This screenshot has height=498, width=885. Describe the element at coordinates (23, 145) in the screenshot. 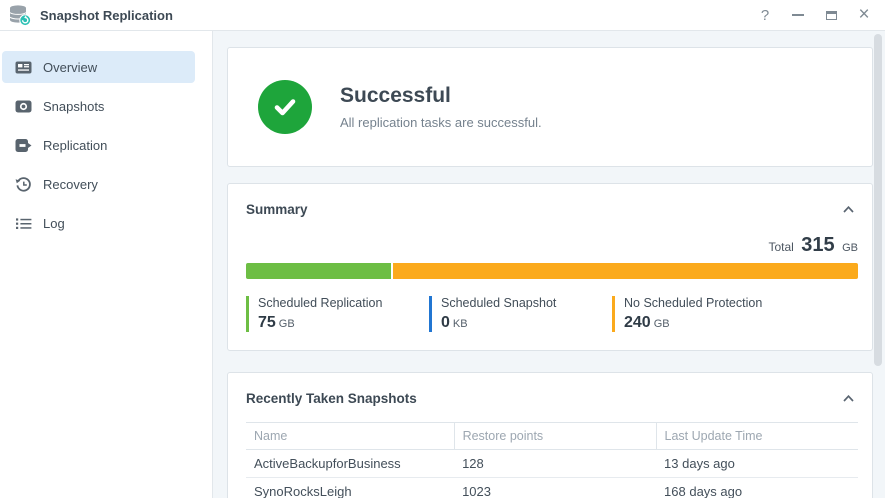

I see `replication-icon` at that location.